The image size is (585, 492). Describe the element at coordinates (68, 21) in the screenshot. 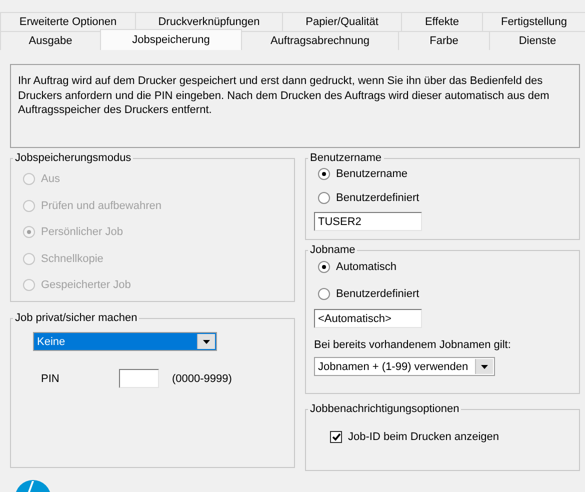

I see `tab: Erweiterte Optionen` at that location.